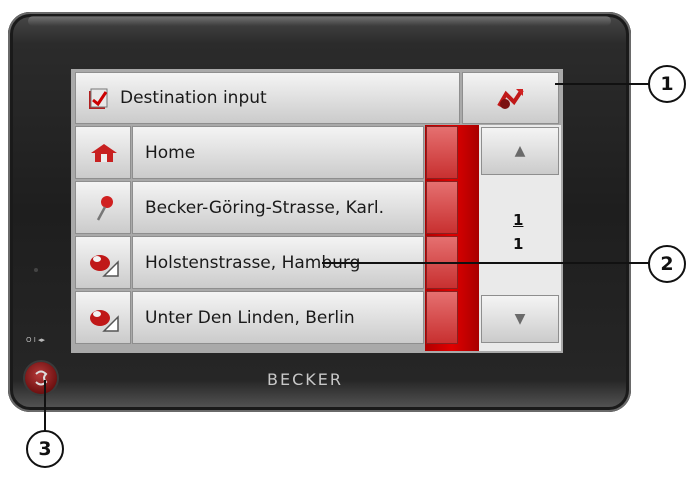 This screenshot has width=699, height=479. I want to click on callout-2: 2, so click(667, 264).